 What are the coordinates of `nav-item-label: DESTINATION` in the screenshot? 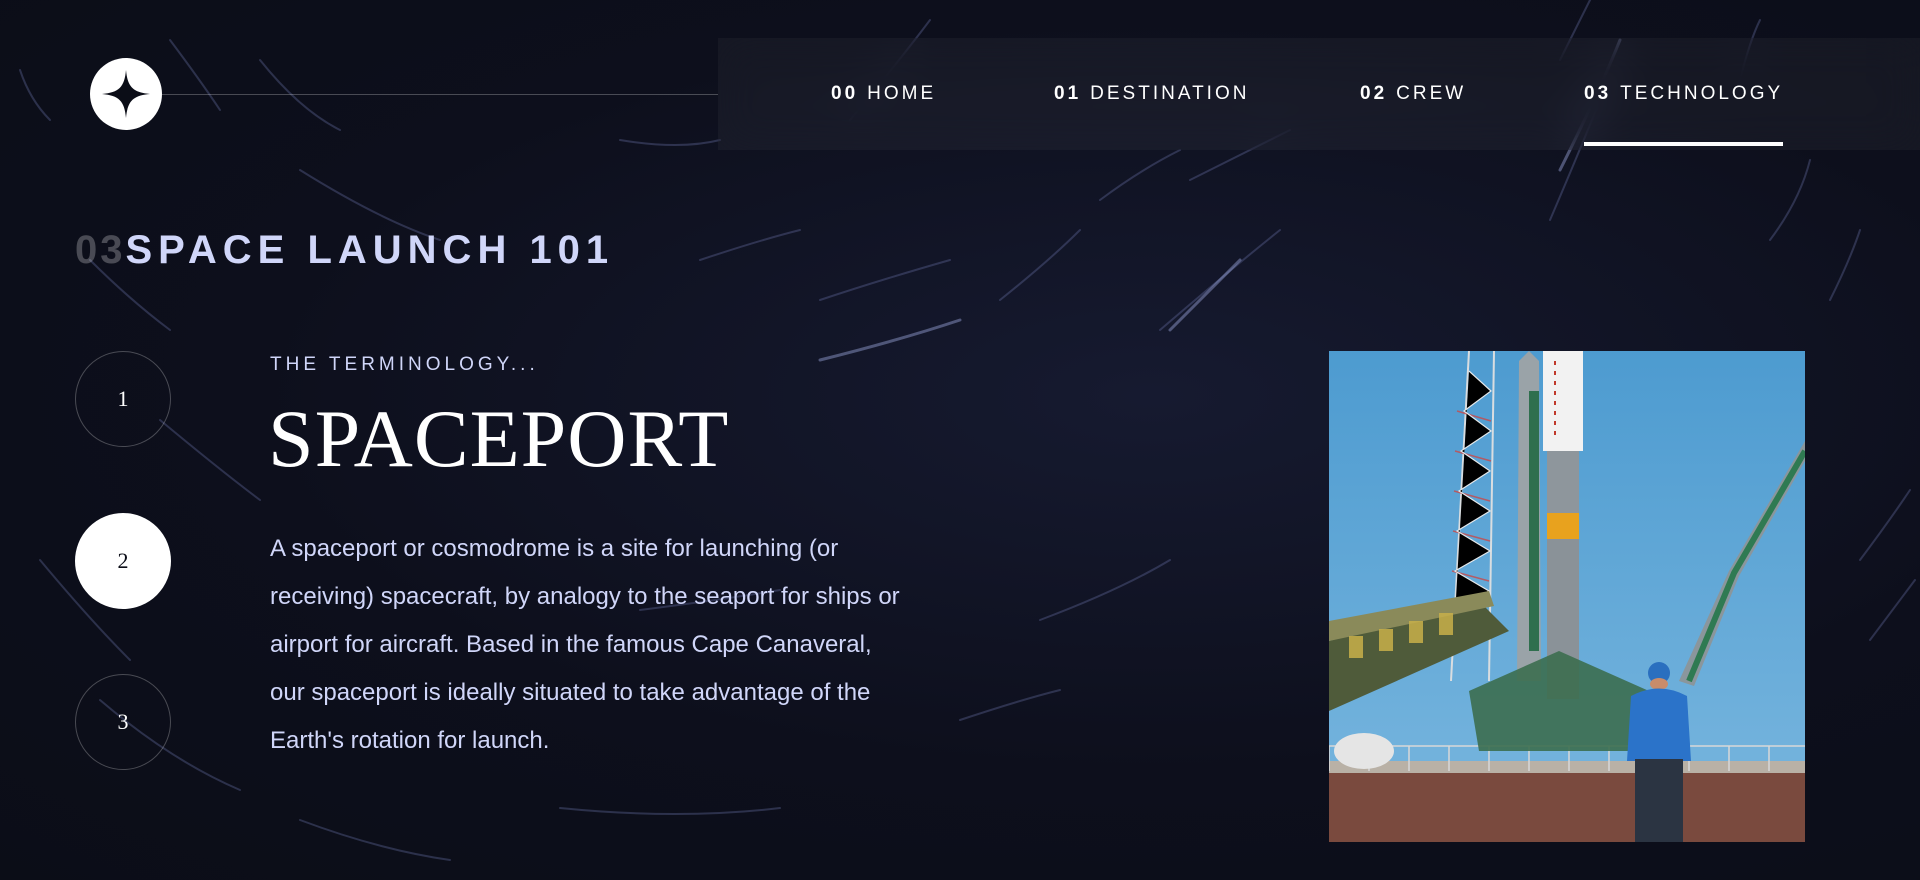 It's located at (1170, 93).